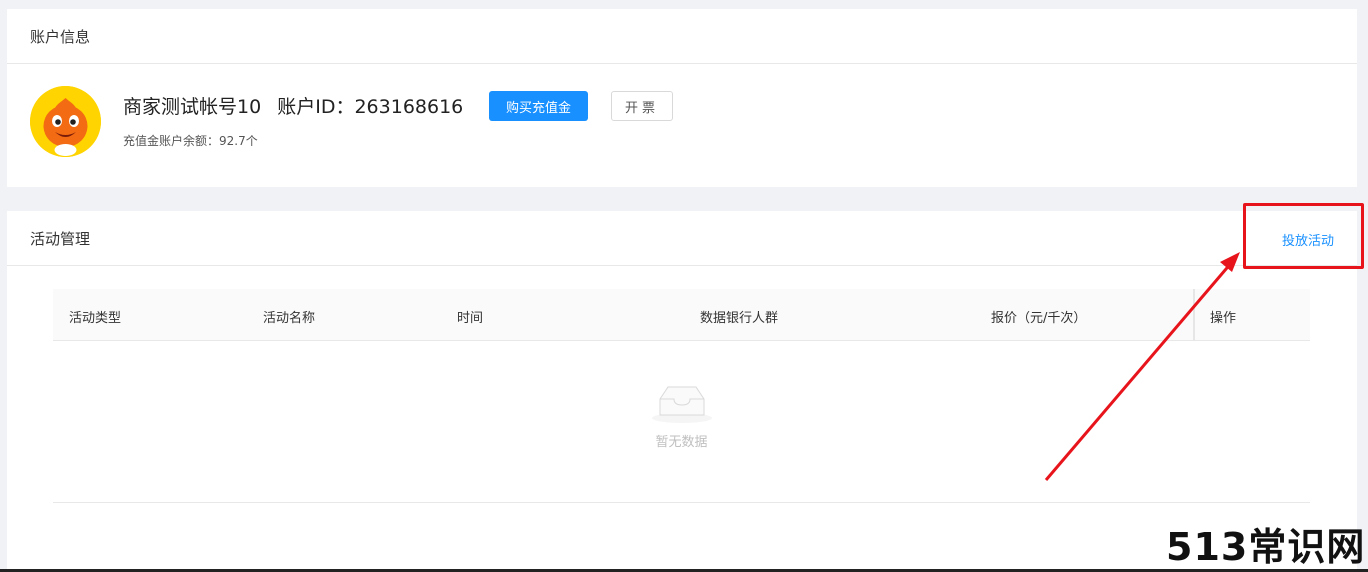  What do you see at coordinates (682, 238) in the screenshot?
I see `activity-management-header: 活动管理 投放活动` at bounding box center [682, 238].